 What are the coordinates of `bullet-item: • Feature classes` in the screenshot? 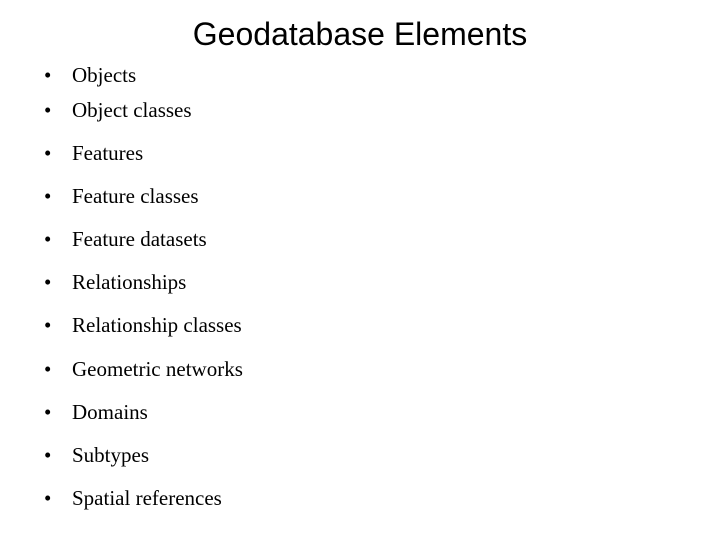 It's located at (121, 196).